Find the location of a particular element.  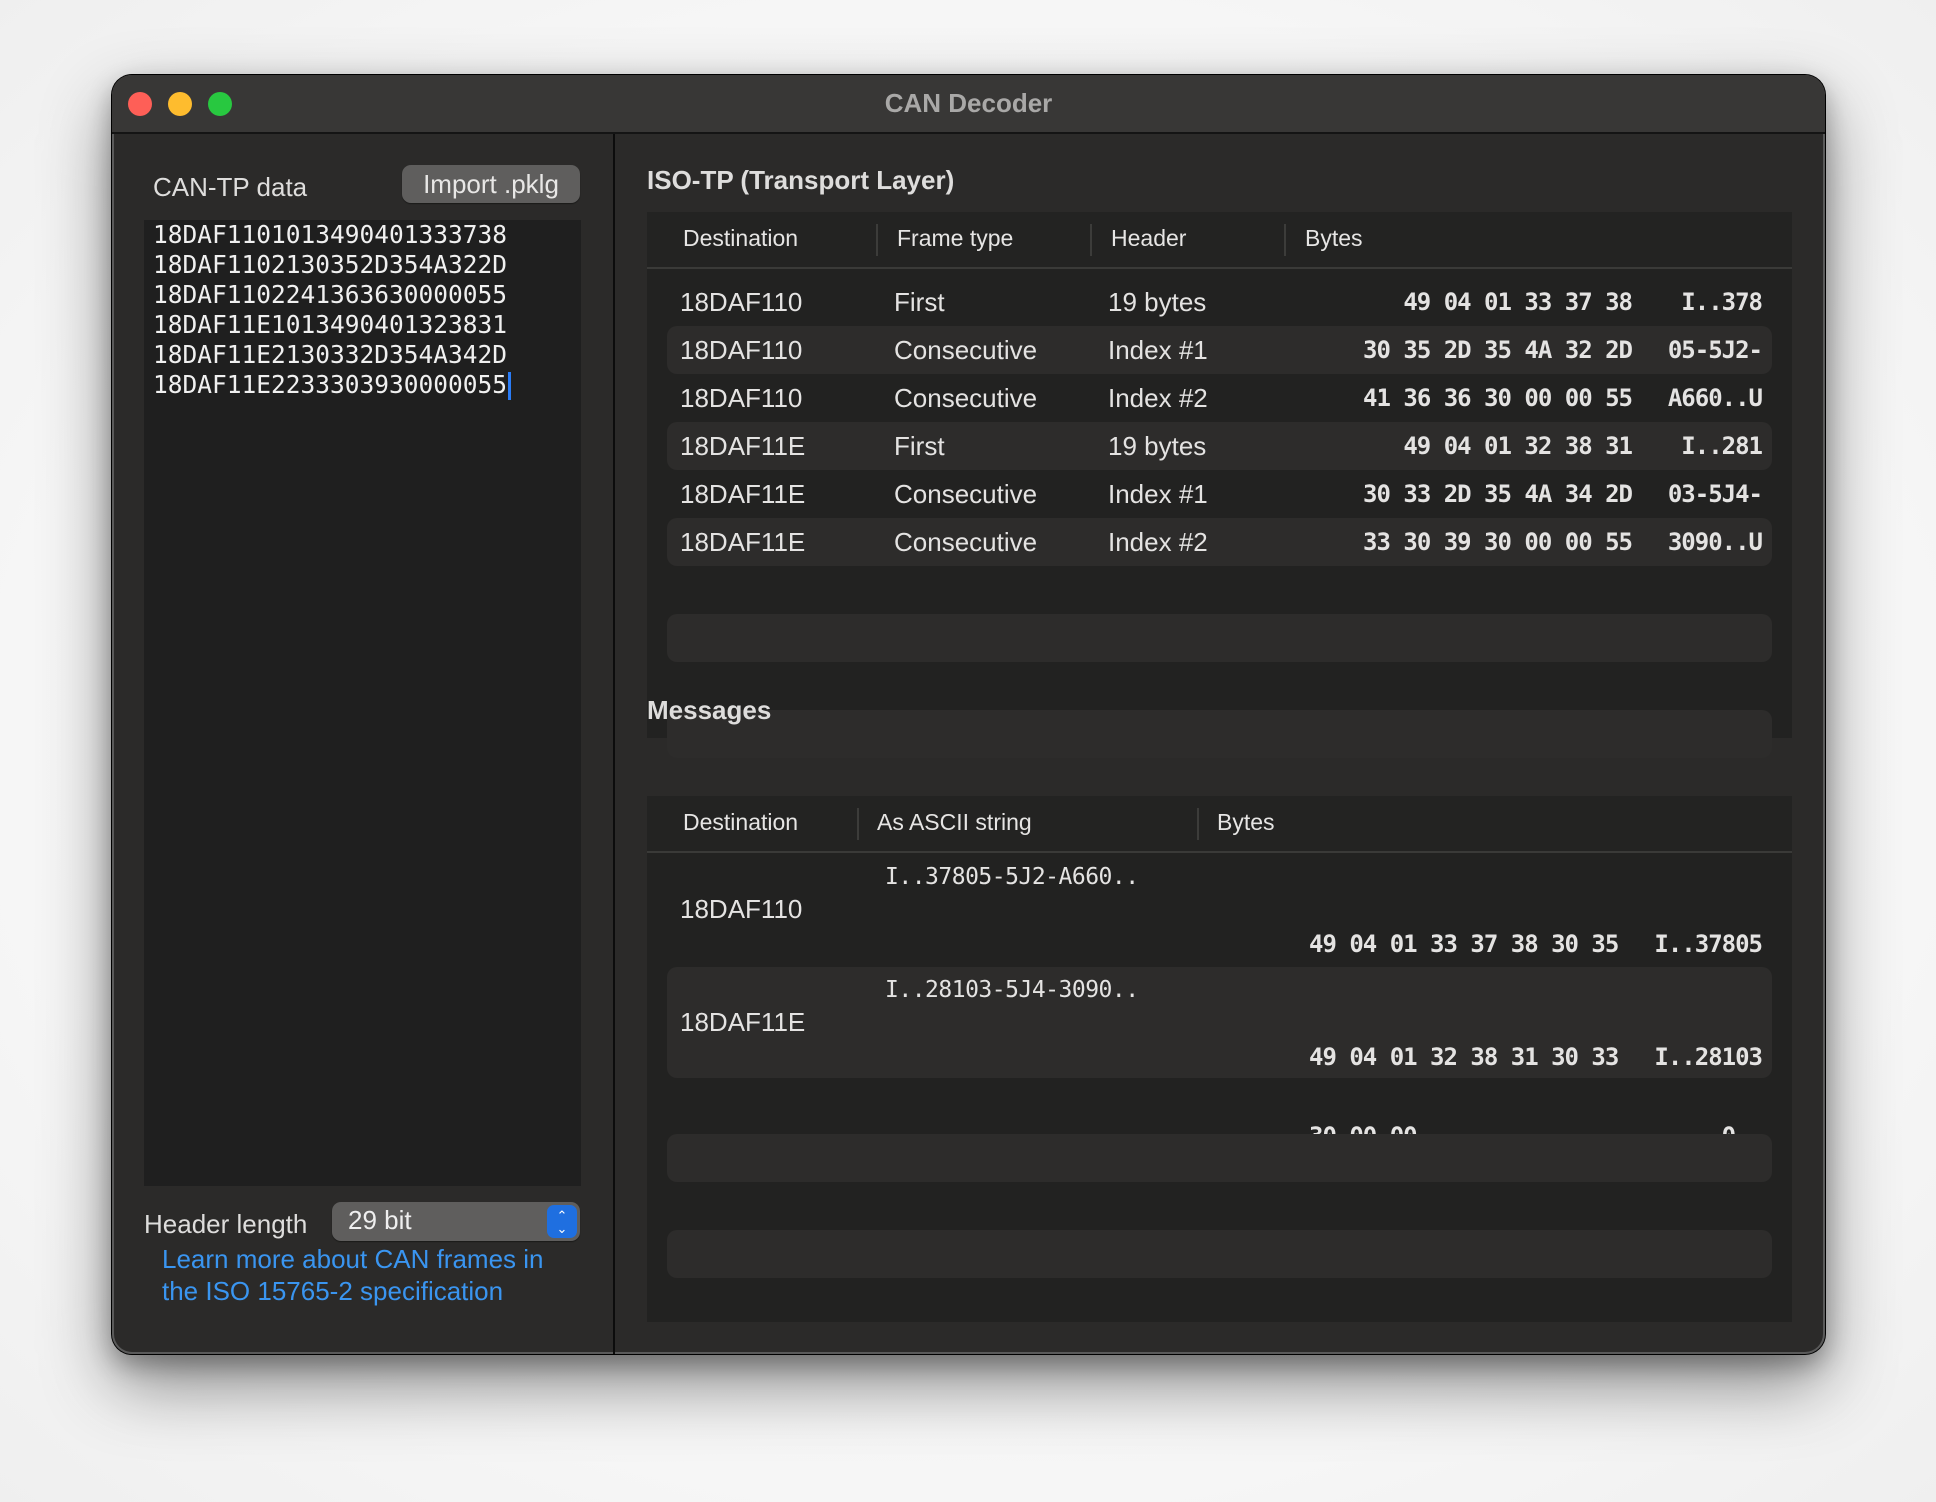

cell-ascii: I..378 is located at coordinates (1722, 302).